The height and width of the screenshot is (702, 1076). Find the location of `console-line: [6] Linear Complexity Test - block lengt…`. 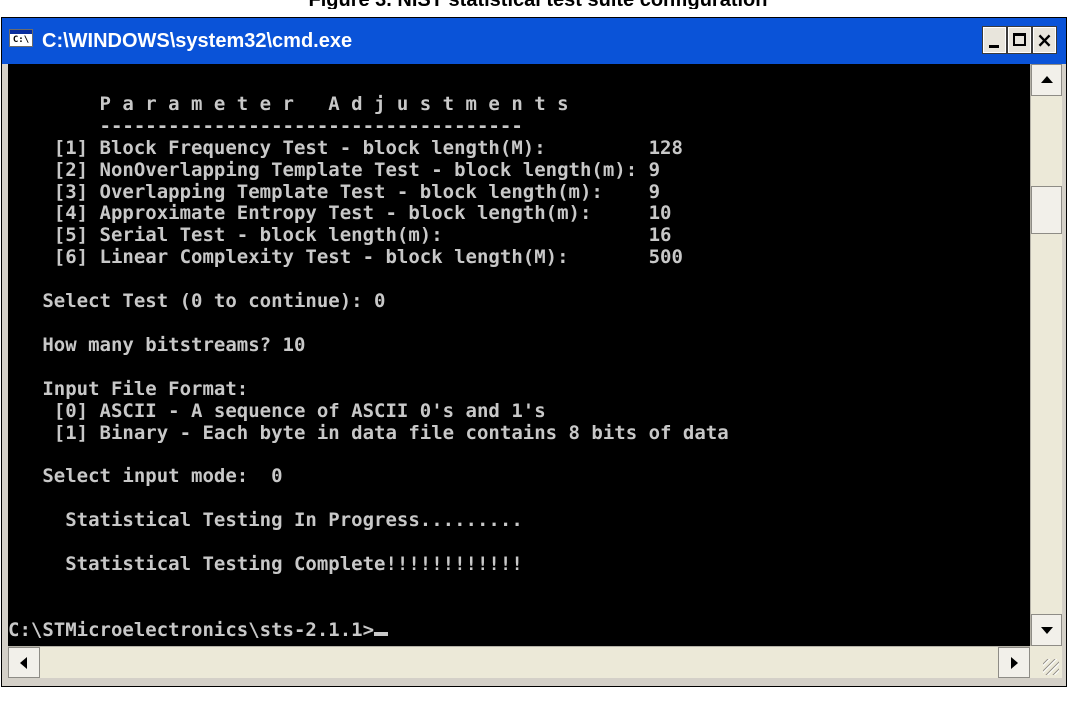

console-line: [6] Linear Complexity Test - block lengt… is located at coordinates (345, 257).